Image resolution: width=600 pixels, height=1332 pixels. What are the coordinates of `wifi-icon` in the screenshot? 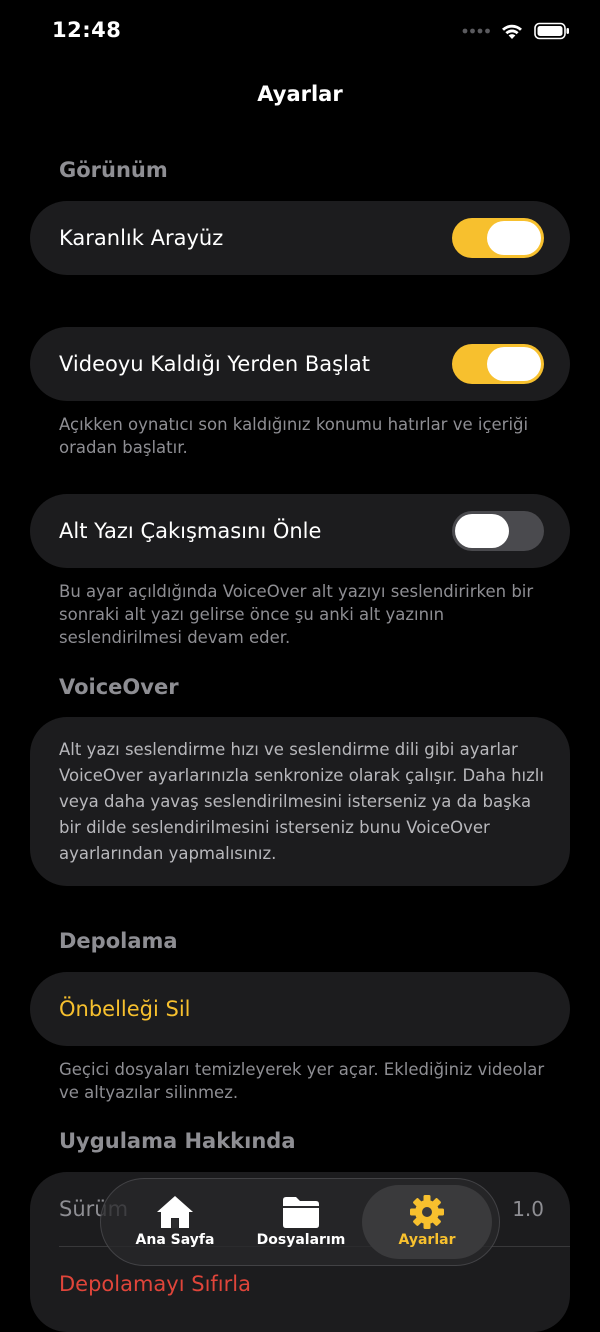 It's located at (512, 31).